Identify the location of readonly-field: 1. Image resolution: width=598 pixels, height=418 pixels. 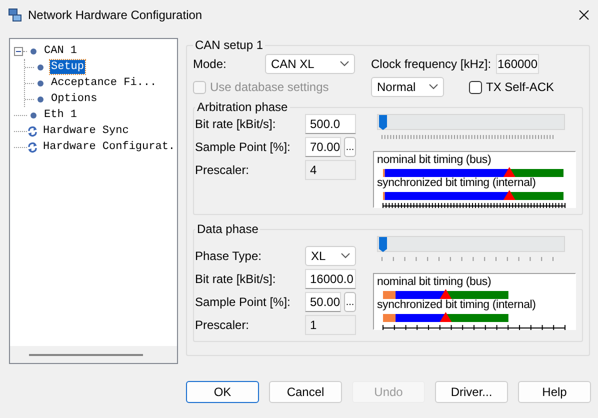
(330, 325).